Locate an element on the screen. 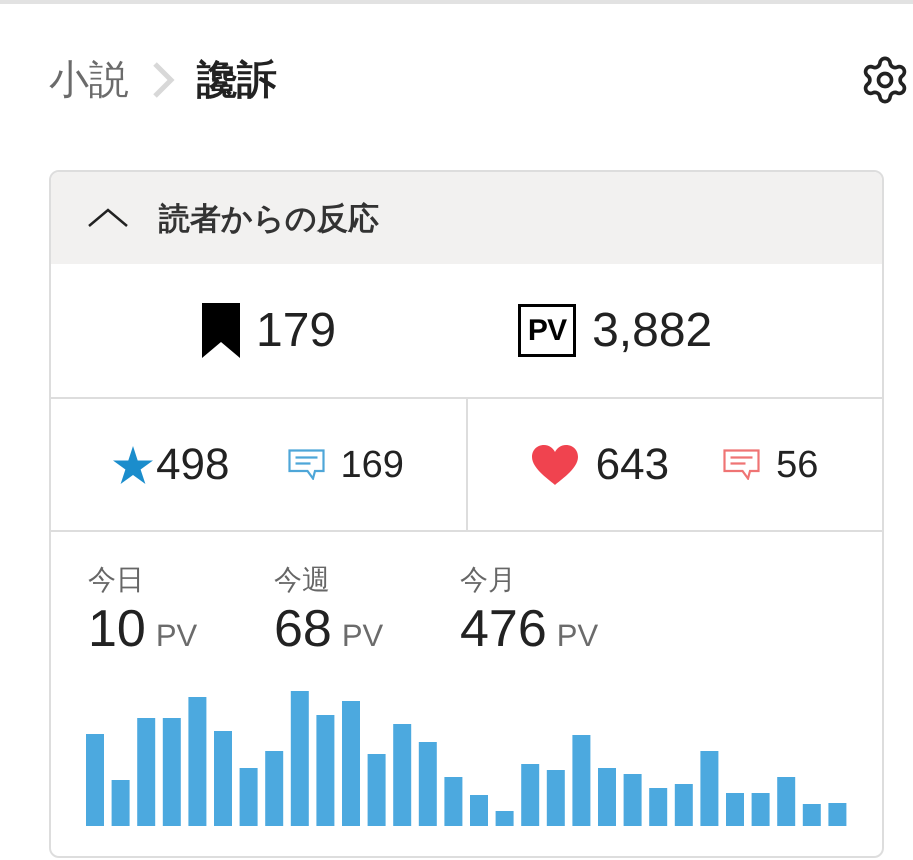  bookmark-icon is located at coordinates (221, 330).